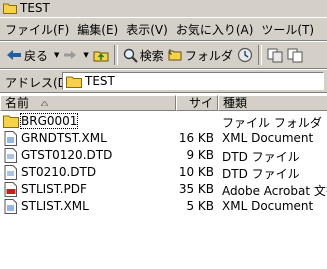 The image size is (327, 269). I want to click on file-size: 10 KB, so click(196, 172).